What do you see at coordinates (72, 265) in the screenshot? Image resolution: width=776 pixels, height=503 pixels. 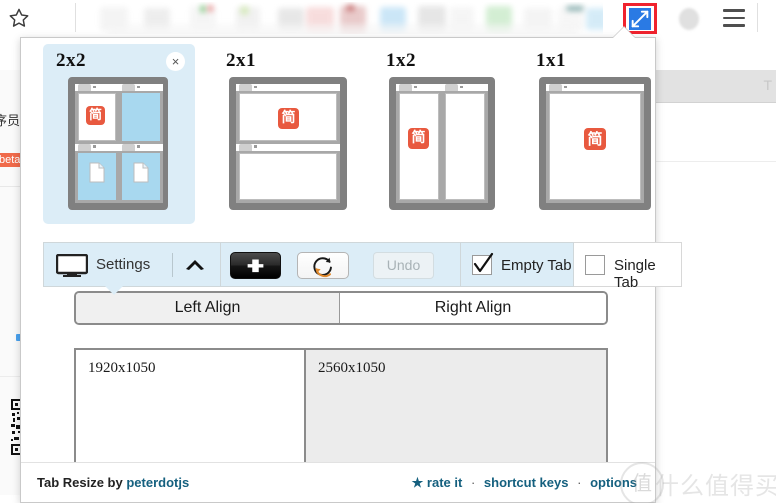 I see `monitor-icon` at bounding box center [72, 265].